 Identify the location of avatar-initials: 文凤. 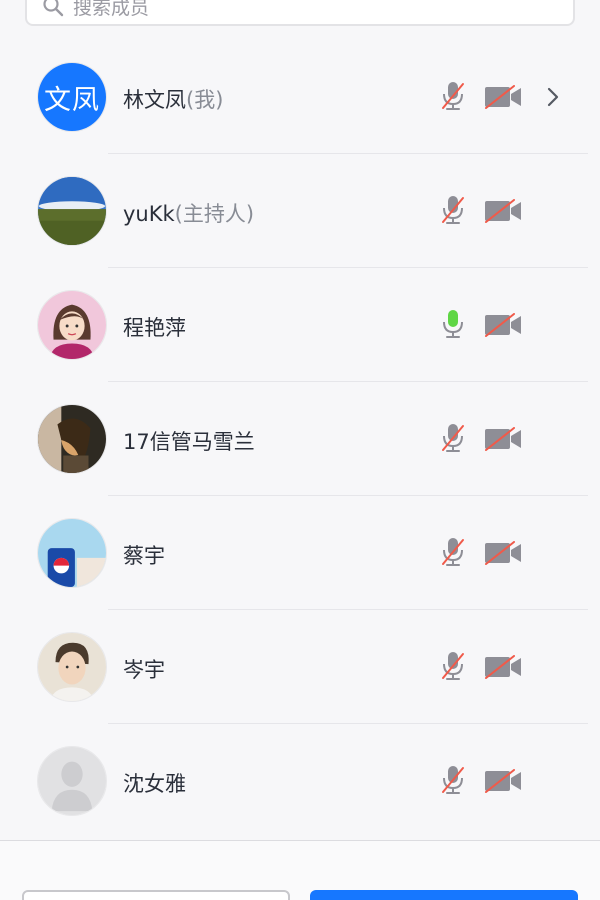
(72, 97).